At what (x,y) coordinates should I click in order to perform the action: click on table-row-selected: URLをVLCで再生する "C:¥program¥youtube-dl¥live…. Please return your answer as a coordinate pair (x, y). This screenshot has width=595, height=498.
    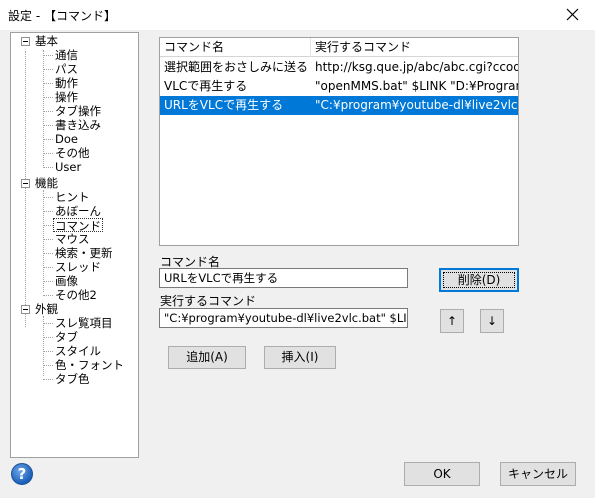
    Looking at the image, I should click on (339, 105).